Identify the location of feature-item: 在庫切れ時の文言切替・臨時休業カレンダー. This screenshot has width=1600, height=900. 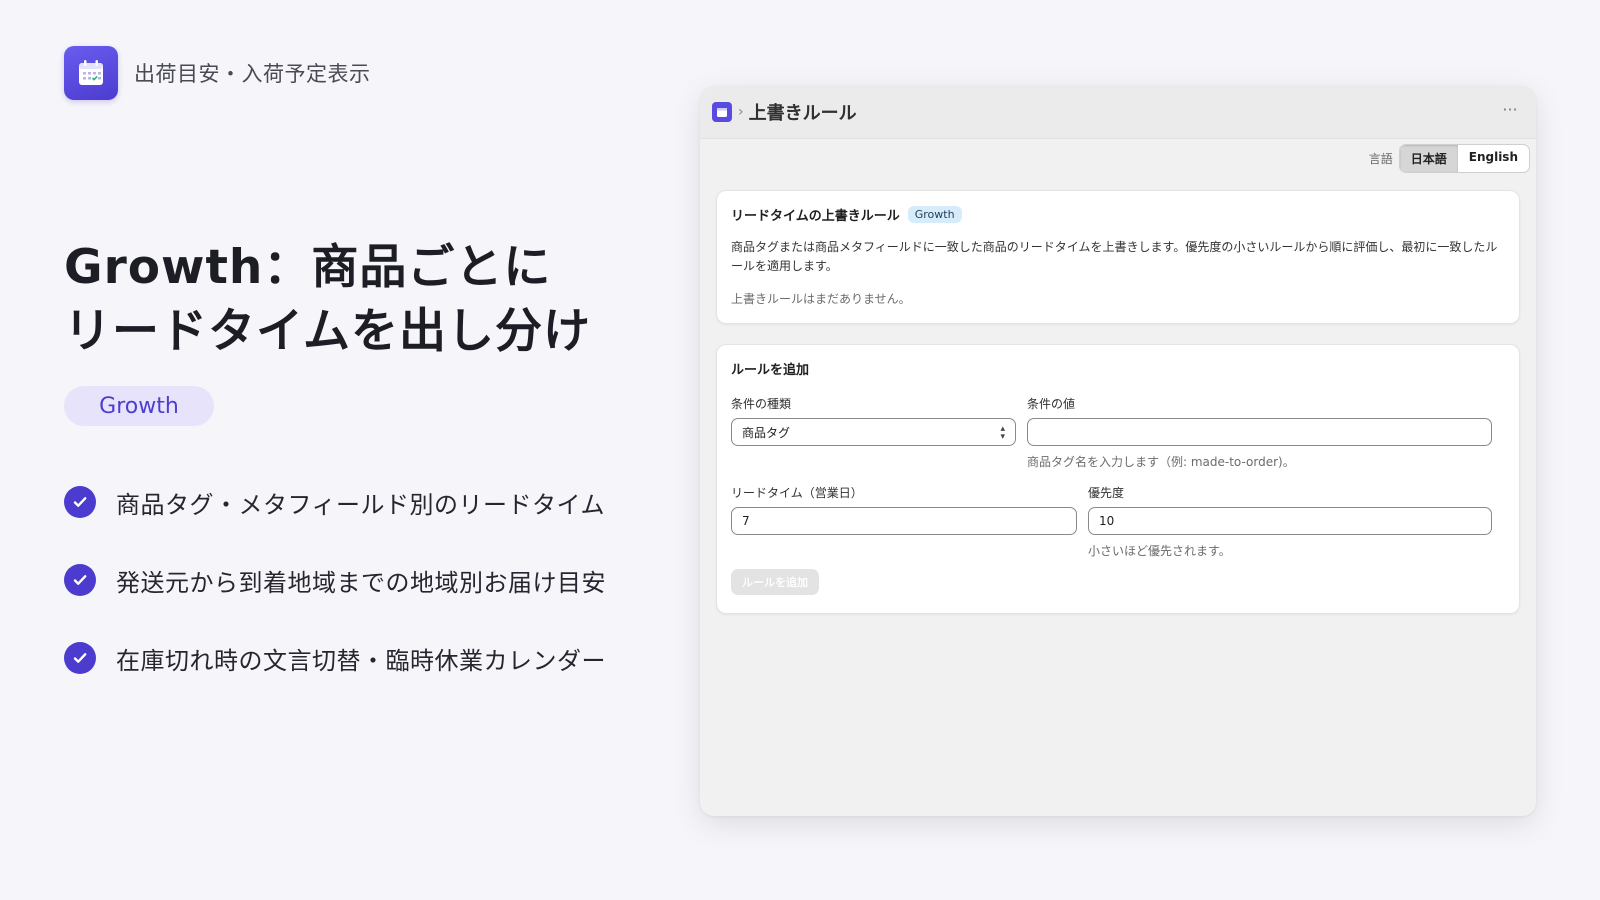
(335, 658).